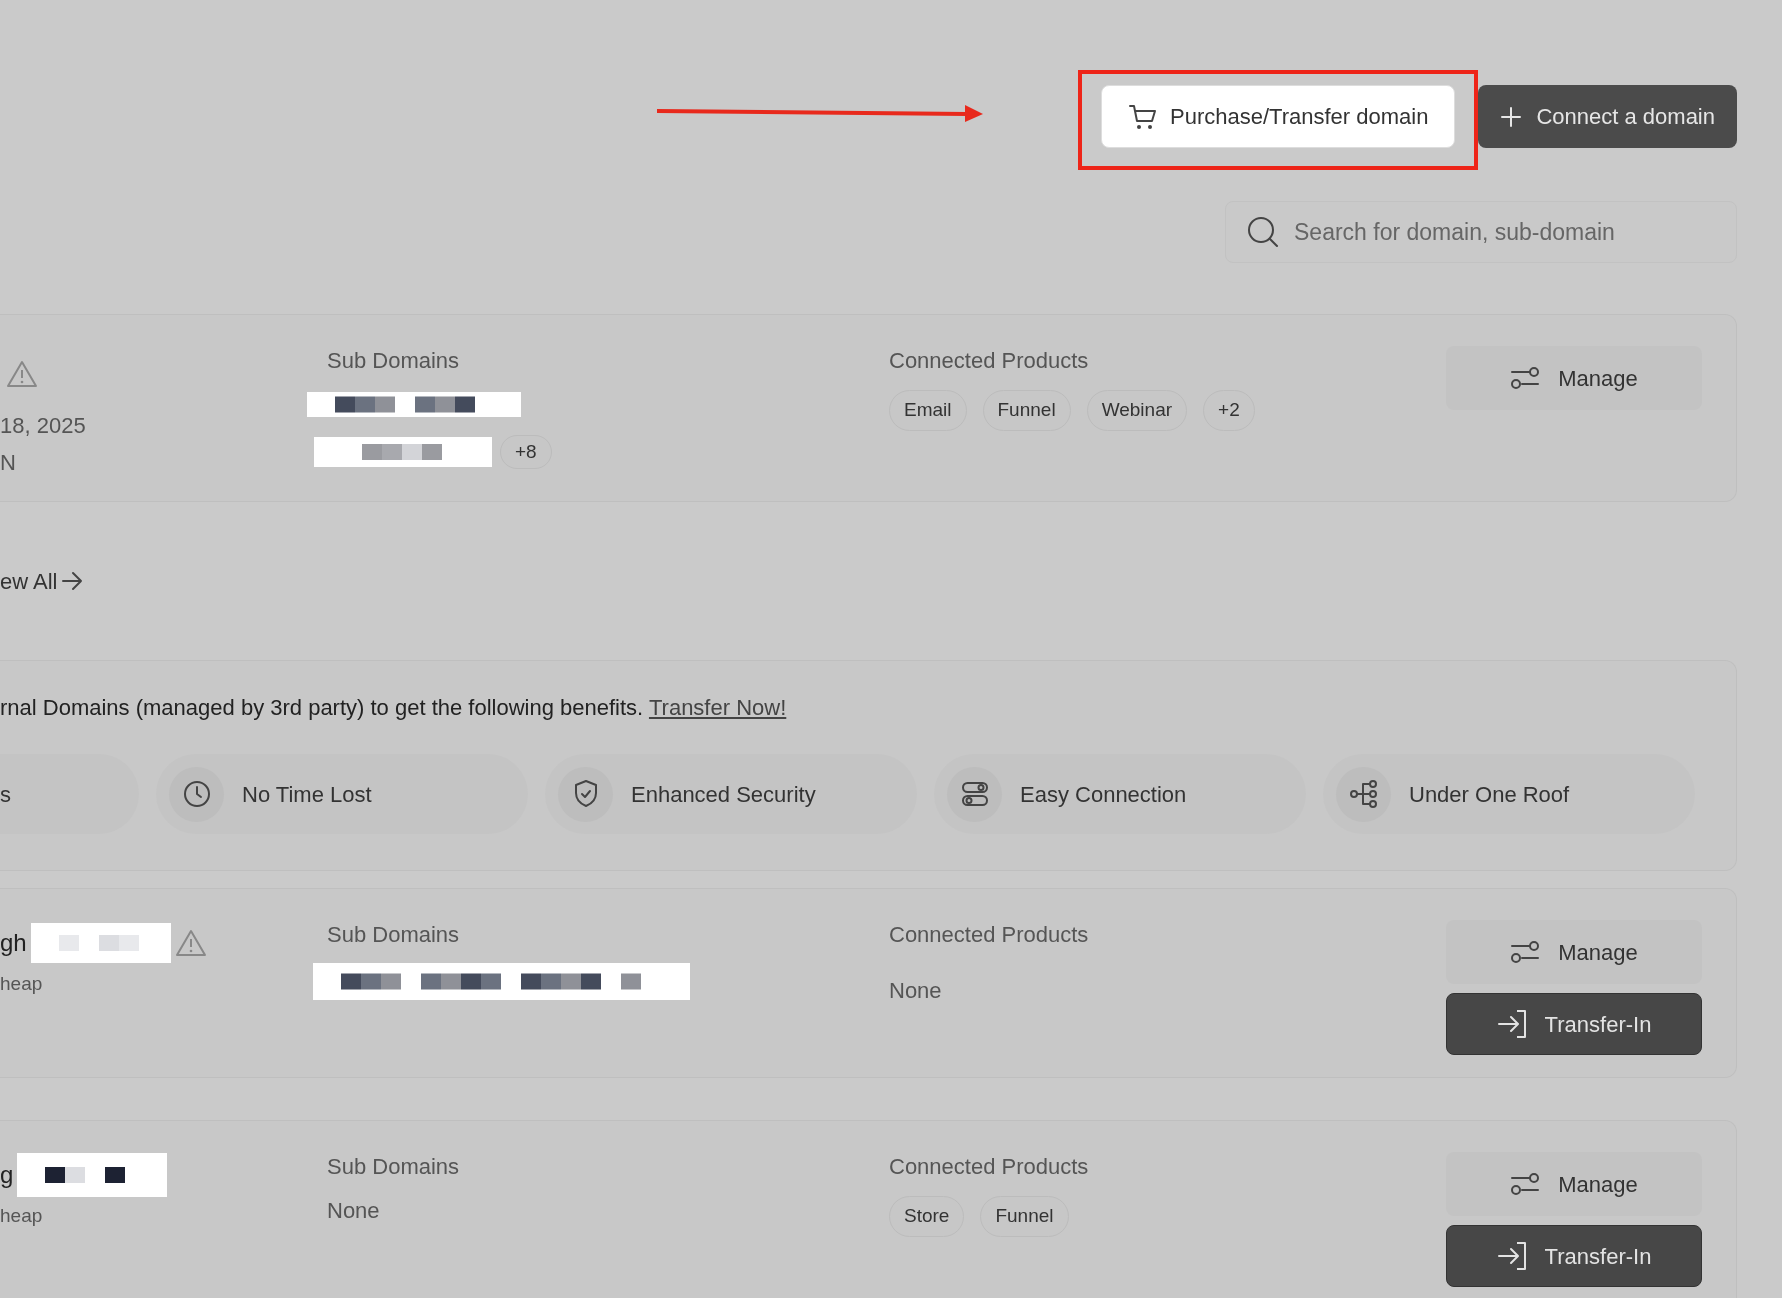 This screenshot has height=1298, width=1782. Describe the element at coordinates (928, 410) in the screenshot. I see `product-tag: Email` at that location.